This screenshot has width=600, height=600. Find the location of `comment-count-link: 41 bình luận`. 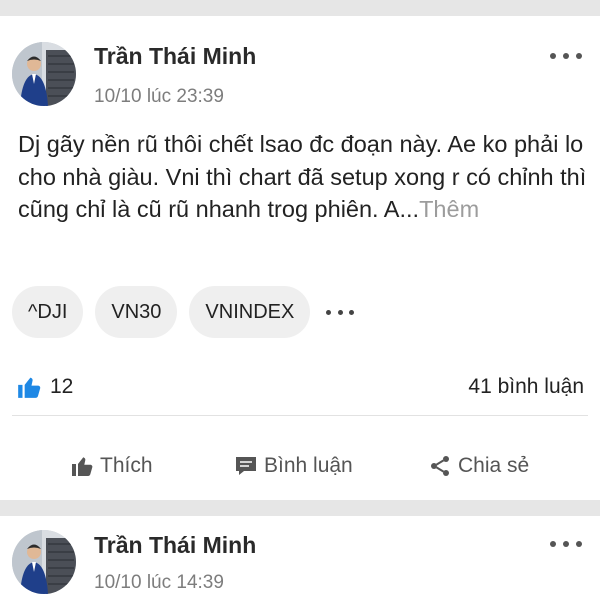

comment-count-link: 41 bình luận is located at coordinates (526, 387).